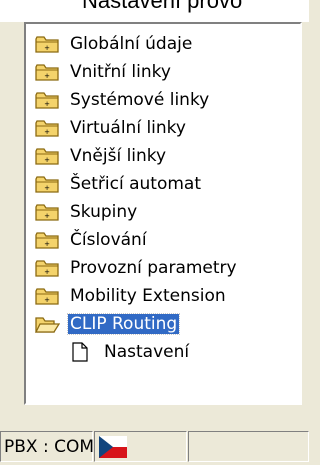 The width and height of the screenshot is (320, 465). I want to click on tree-item-label: Nastavení, so click(147, 352).